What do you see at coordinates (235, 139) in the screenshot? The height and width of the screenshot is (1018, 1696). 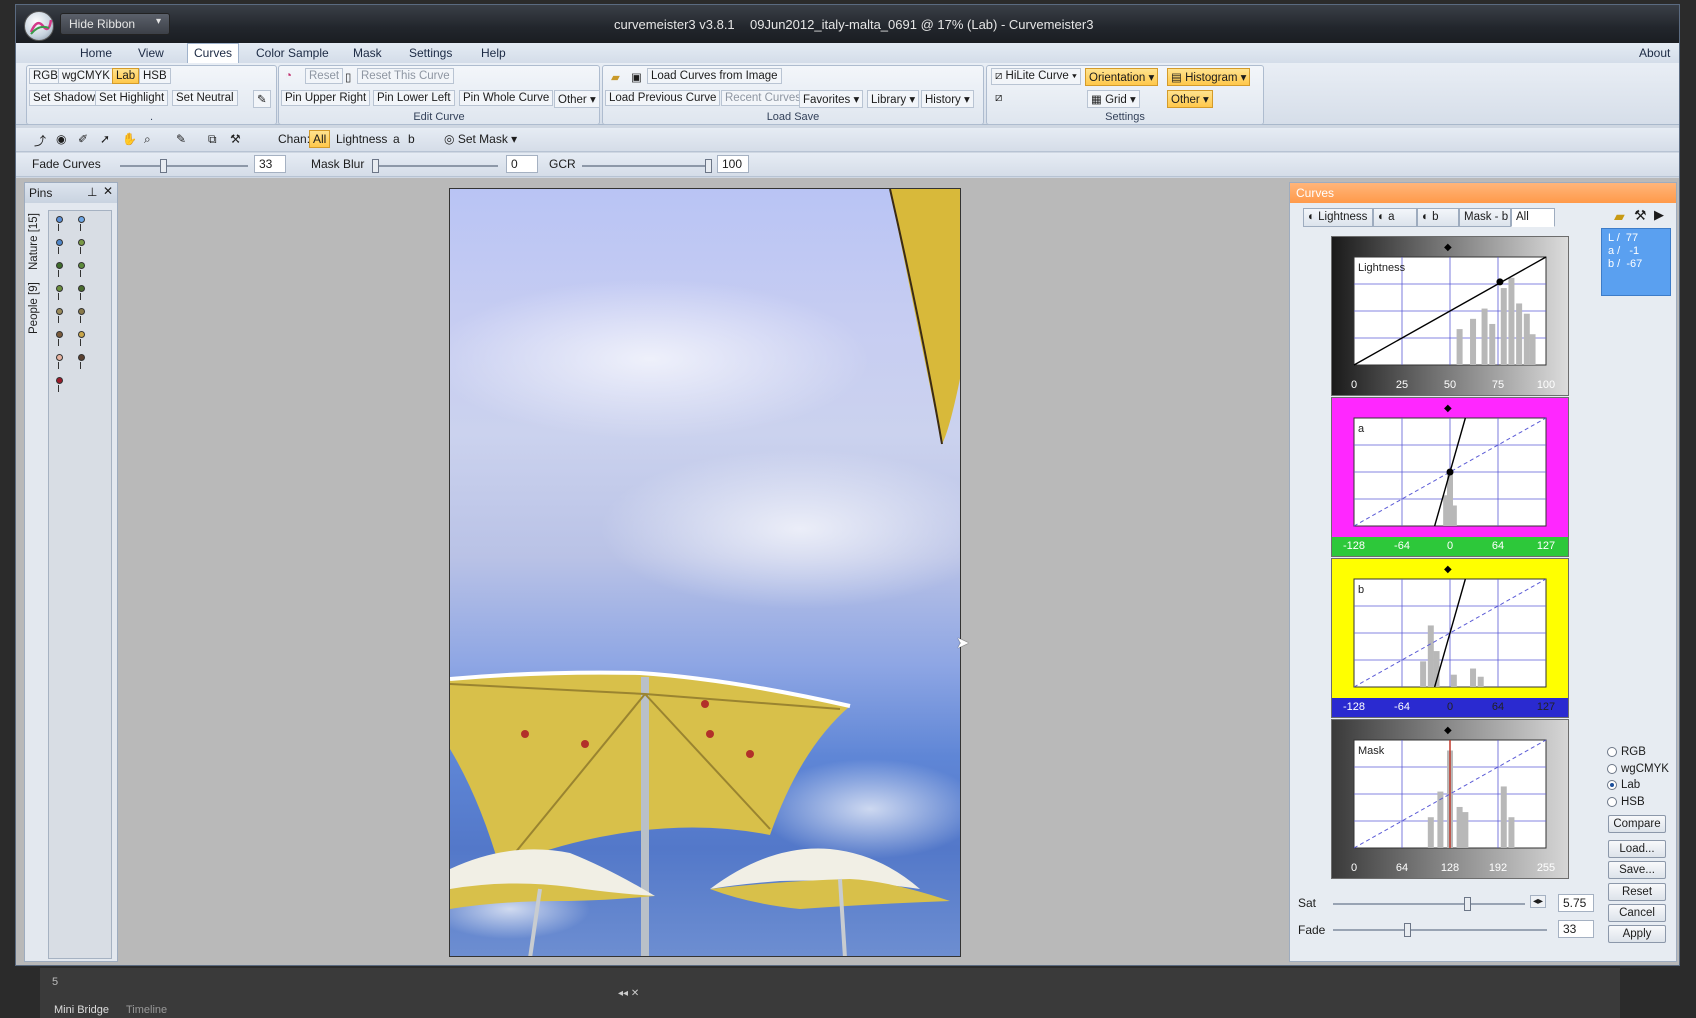 I see `wrench-icon: ⚒` at bounding box center [235, 139].